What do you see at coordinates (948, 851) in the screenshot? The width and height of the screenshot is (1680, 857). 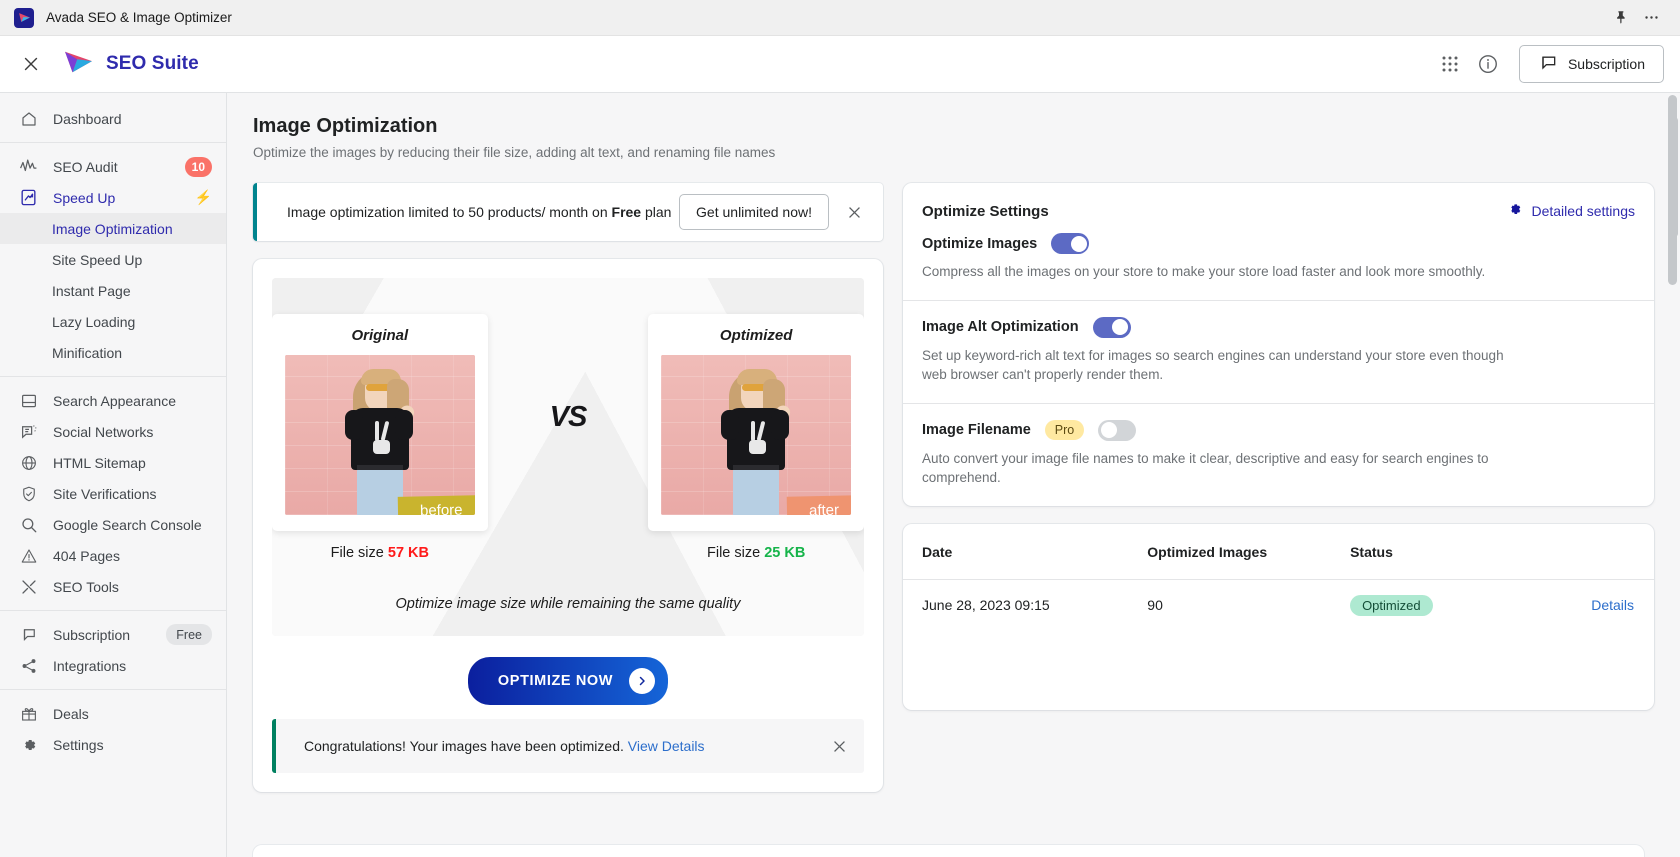 I see `next-section-peek` at bounding box center [948, 851].